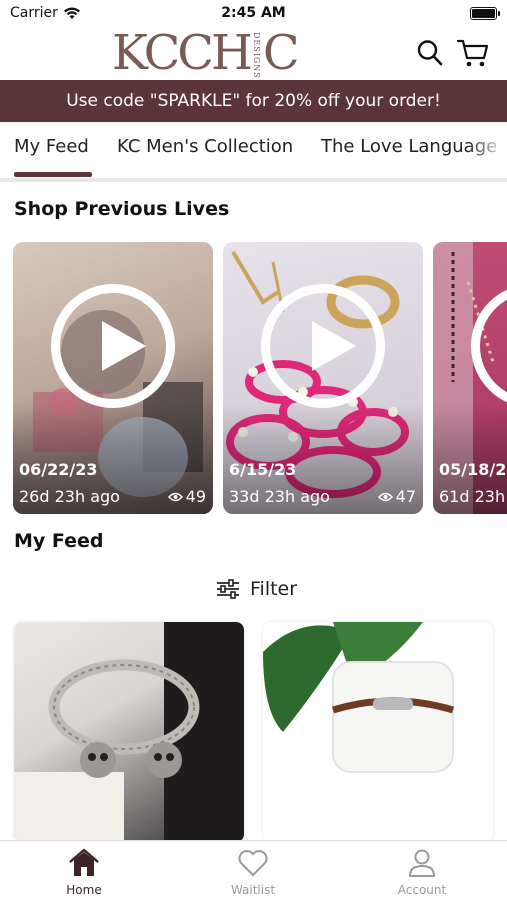 The image size is (507, 900). What do you see at coordinates (487, 150) in the screenshot?
I see `tabs-fade` at bounding box center [487, 150].